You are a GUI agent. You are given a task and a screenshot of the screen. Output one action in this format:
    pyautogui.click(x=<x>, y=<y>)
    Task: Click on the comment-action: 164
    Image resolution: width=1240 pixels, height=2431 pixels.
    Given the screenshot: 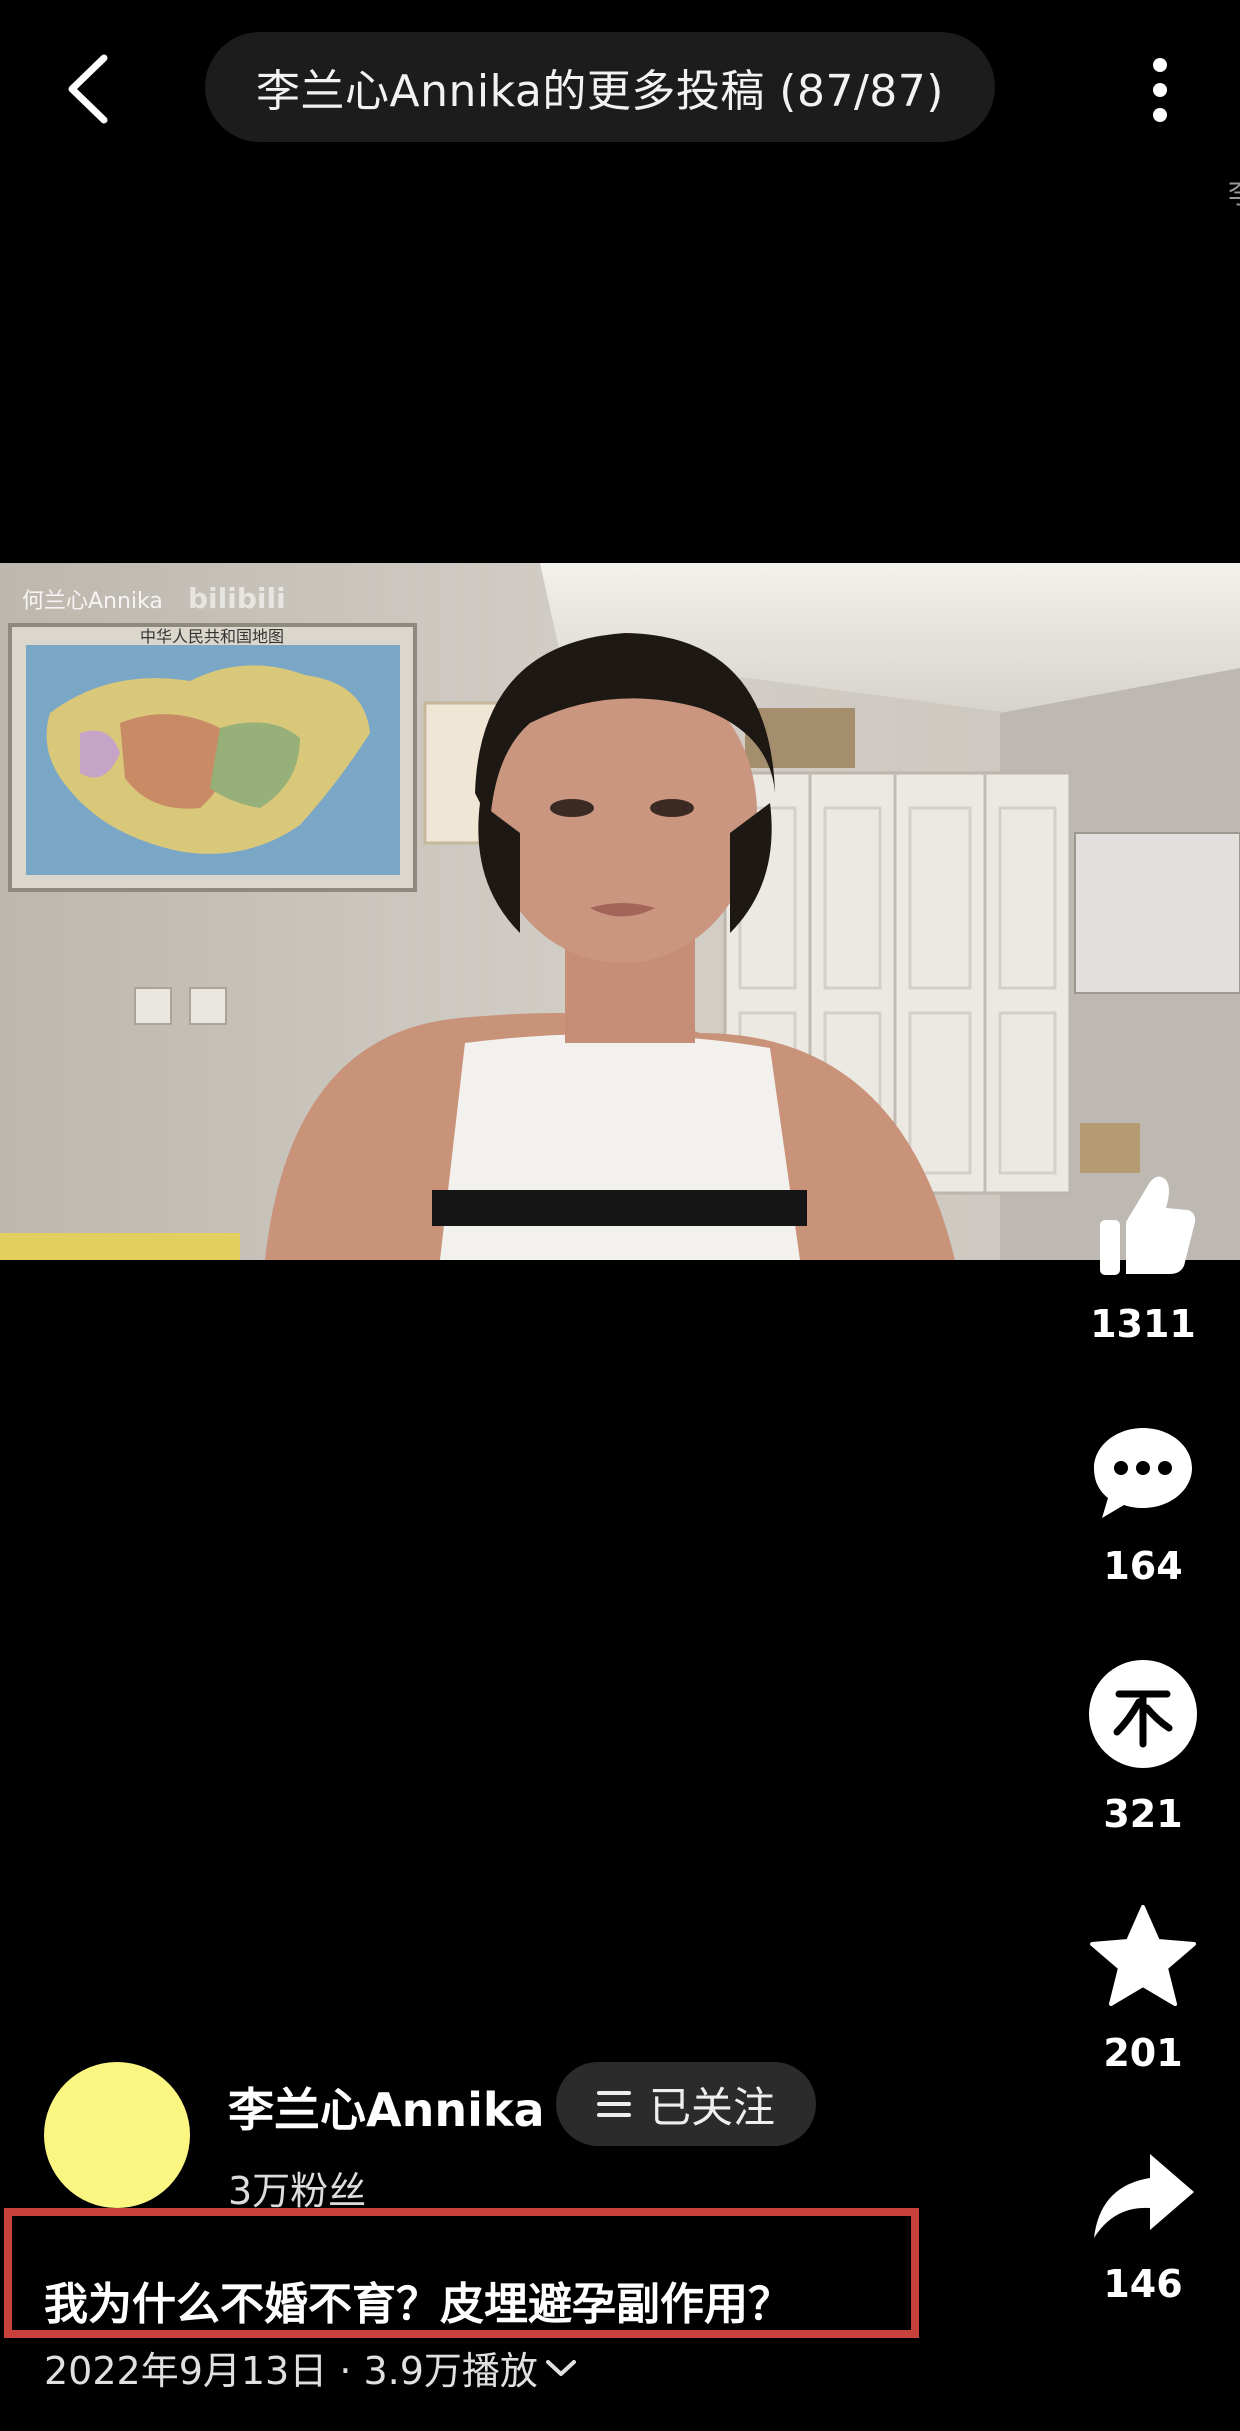 What is the action you would take?
    pyautogui.click(x=1143, y=1505)
    